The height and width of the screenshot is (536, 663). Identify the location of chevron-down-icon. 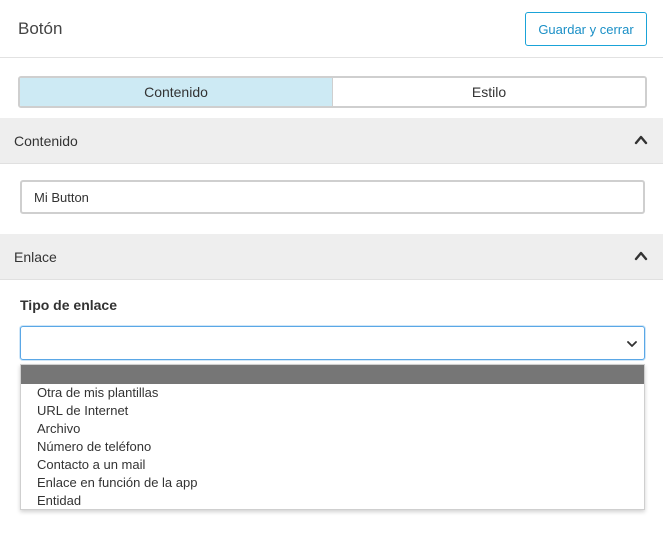
(632, 344).